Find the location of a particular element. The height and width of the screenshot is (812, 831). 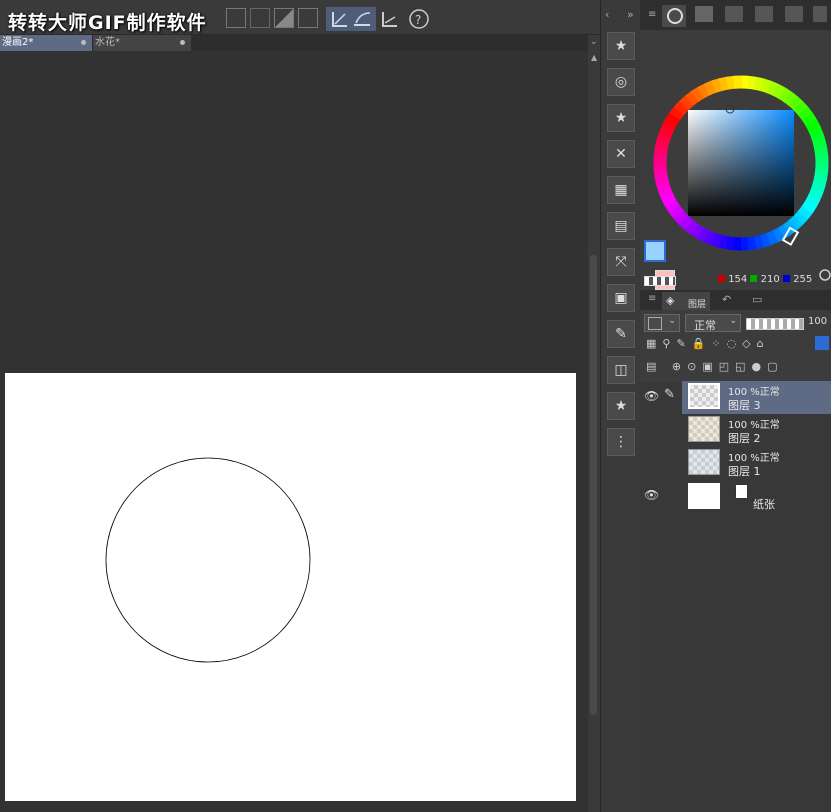

color-settings-icon is located at coordinates (824, 275).